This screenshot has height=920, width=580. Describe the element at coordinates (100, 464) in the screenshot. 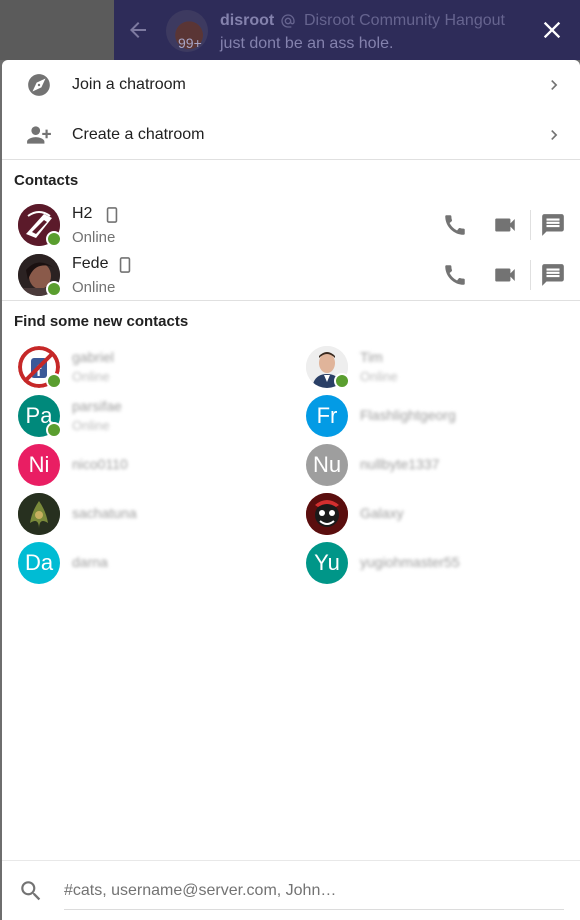

I see `suggested-contact-name: nico0110` at that location.